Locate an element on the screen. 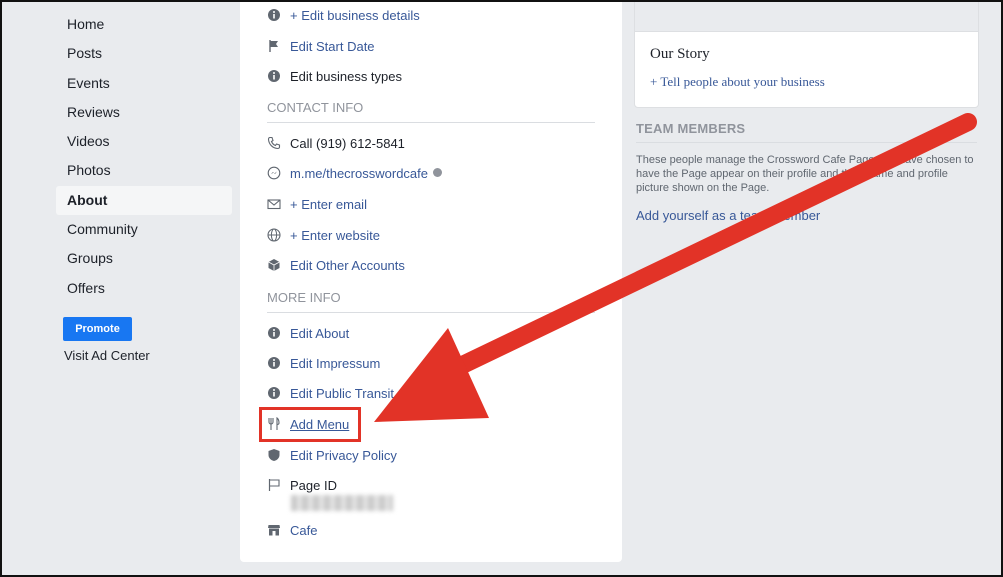  edit-business-types-link: Edit business types is located at coordinates (346, 77).